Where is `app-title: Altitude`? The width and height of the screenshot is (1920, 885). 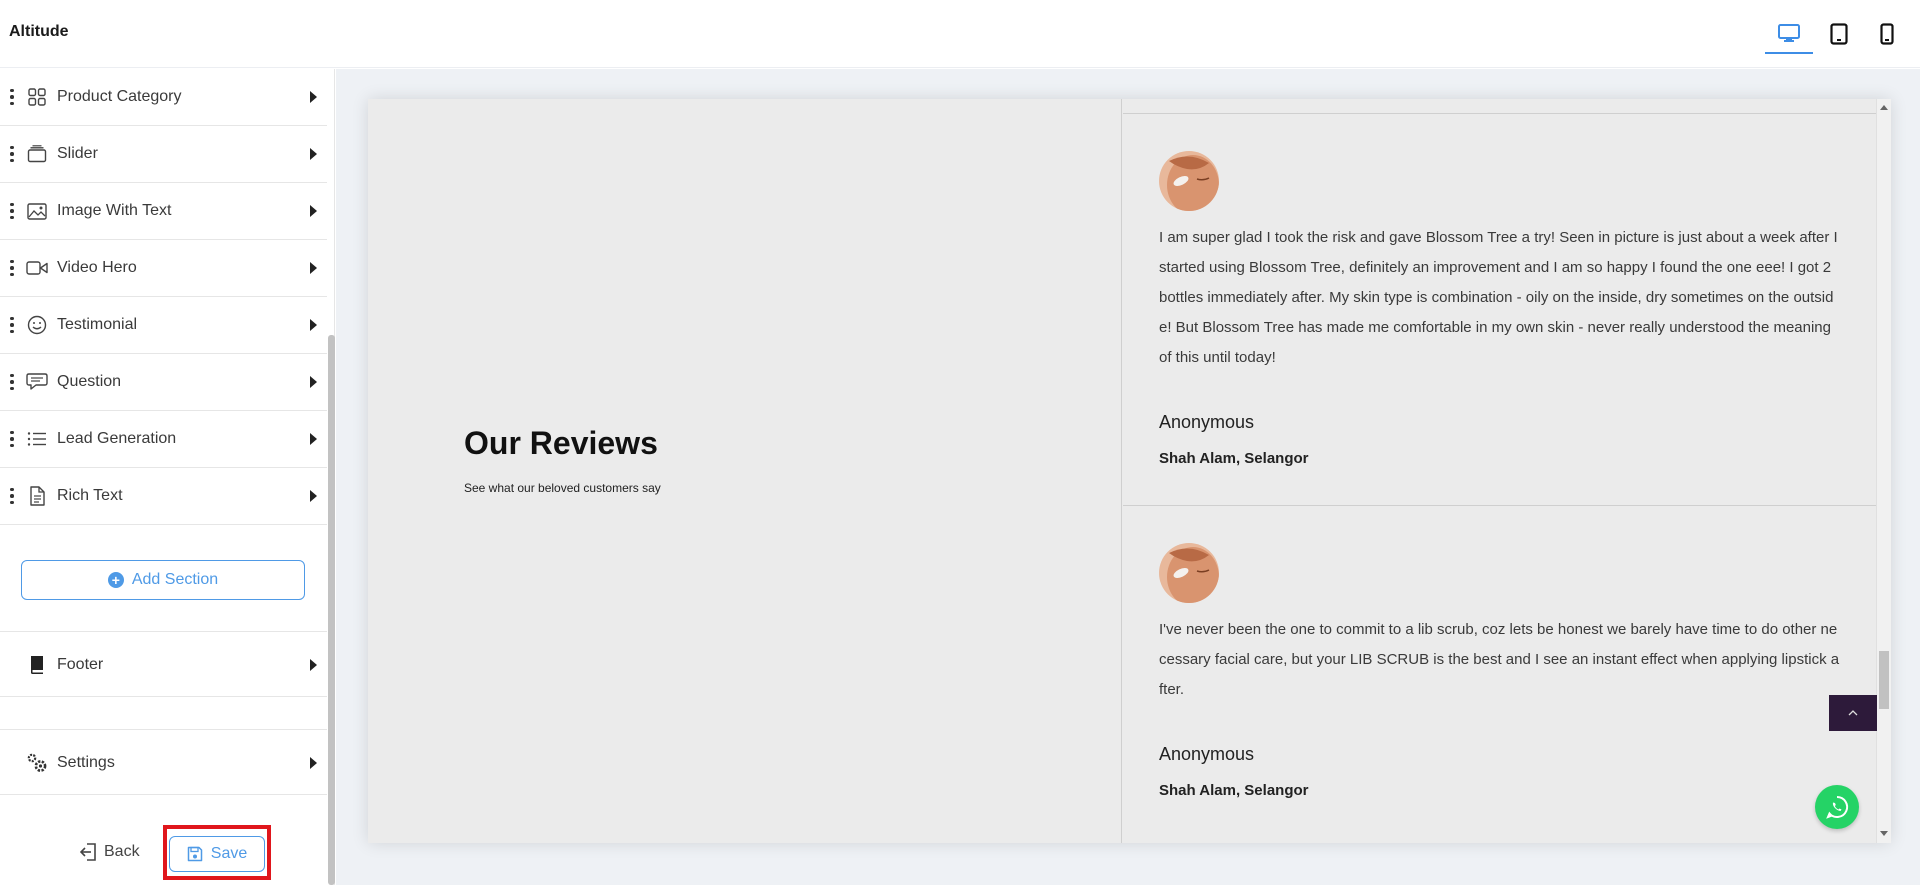
app-title: Altitude is located at coordinates (39, 31).